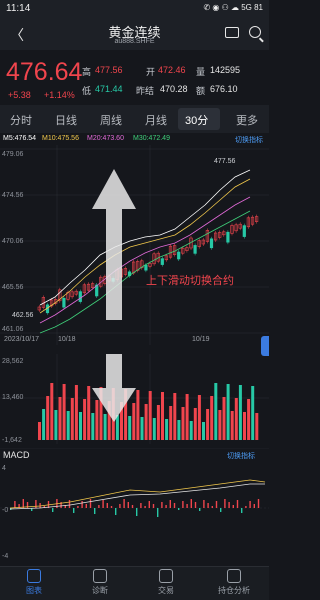  Describe the element at coordinates (241, 455) in the screenshot. I see `macd-switch-button: 切换指标` at that location.